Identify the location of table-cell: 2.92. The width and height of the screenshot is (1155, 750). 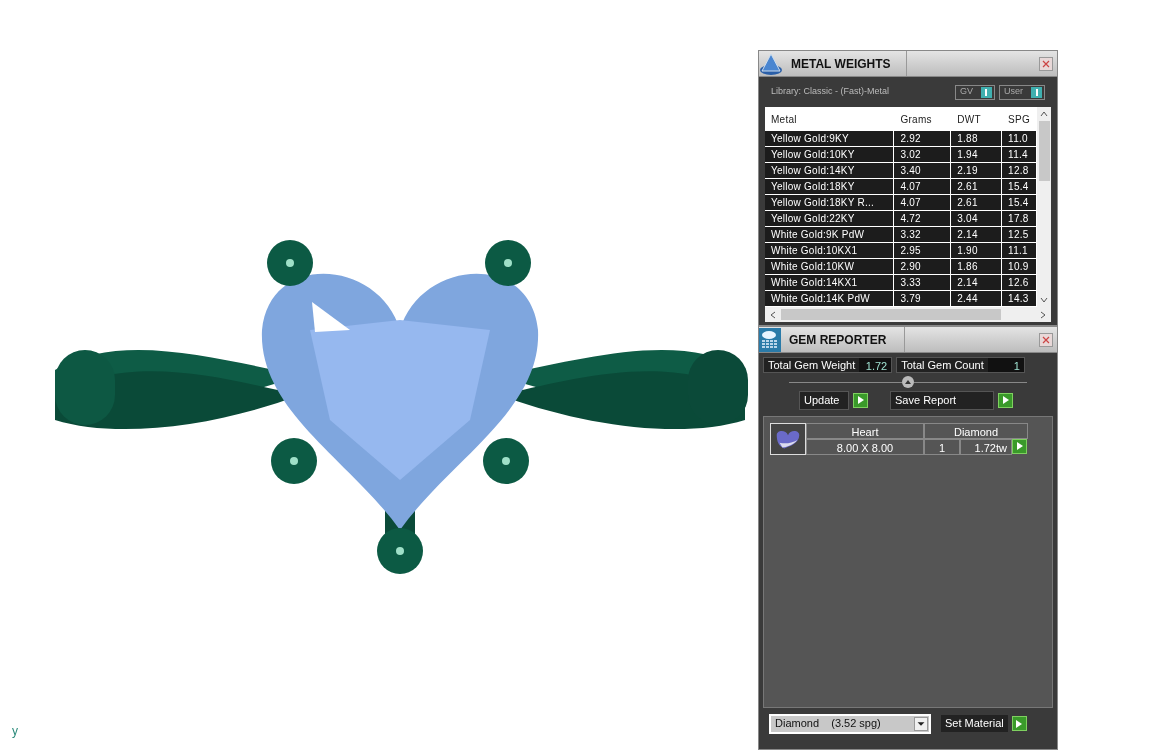
(923, 138).